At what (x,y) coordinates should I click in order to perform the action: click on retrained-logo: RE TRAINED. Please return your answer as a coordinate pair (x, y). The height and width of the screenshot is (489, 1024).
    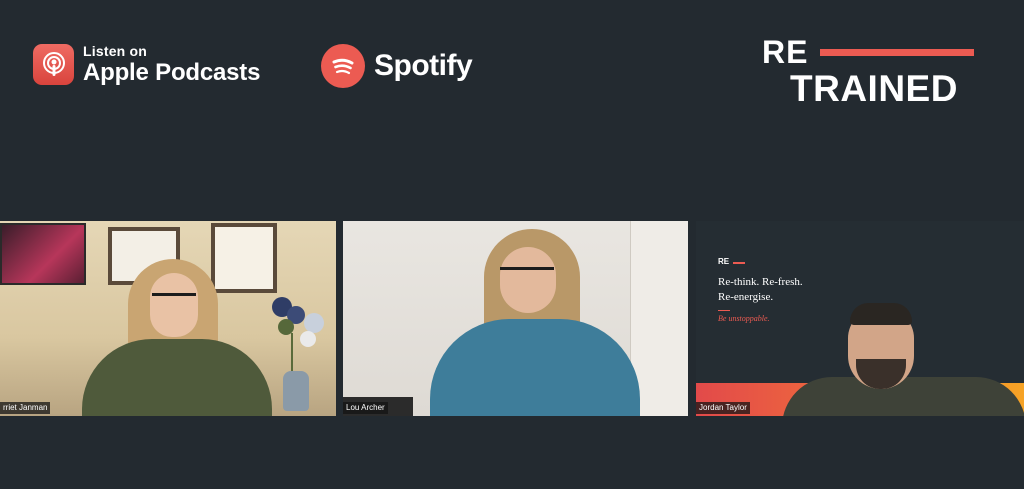
    Looking at the image, I should click on (869, 71).